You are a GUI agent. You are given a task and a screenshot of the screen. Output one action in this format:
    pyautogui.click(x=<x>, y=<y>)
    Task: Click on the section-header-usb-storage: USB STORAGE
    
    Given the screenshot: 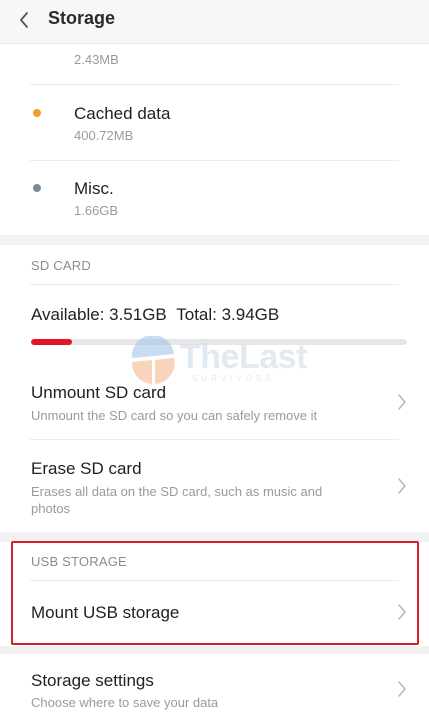 What is the action you would take?
    pyautogui.click(x=79, y=561)
    